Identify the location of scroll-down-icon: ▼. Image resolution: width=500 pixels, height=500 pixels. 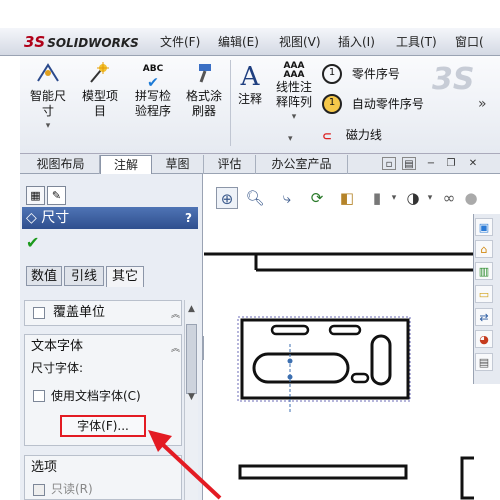
(191, 399).